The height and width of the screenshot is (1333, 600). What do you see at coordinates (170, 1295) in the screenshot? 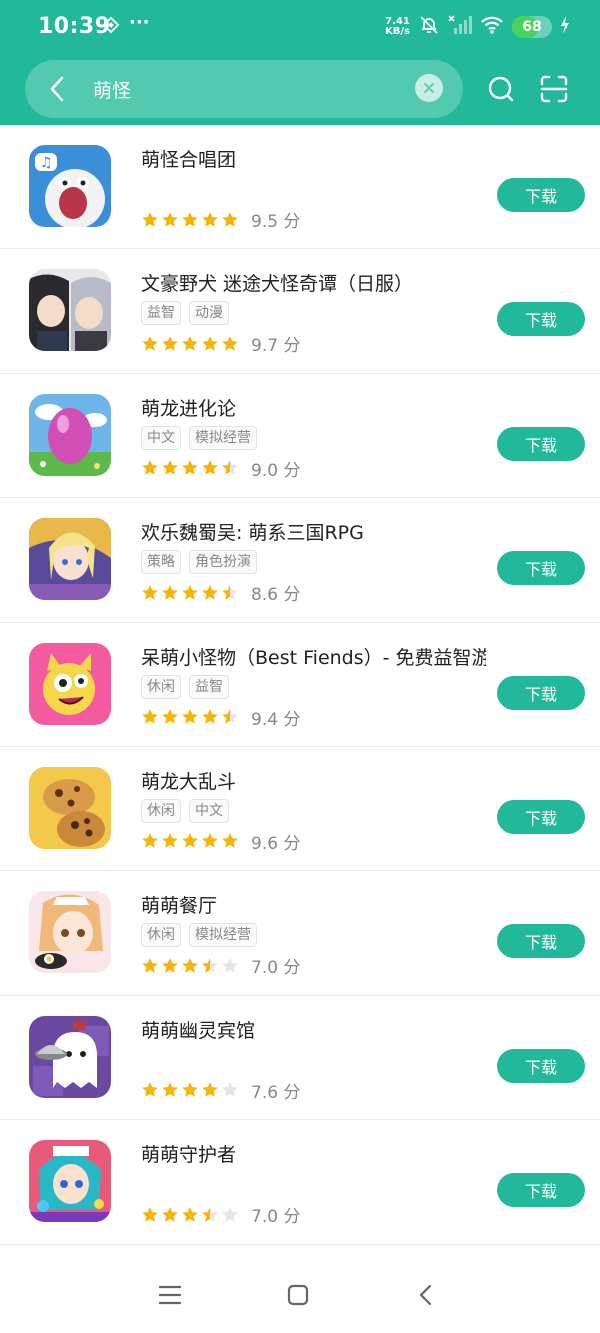
I see `menu-nav-button` at bounding box center [170, 1295].